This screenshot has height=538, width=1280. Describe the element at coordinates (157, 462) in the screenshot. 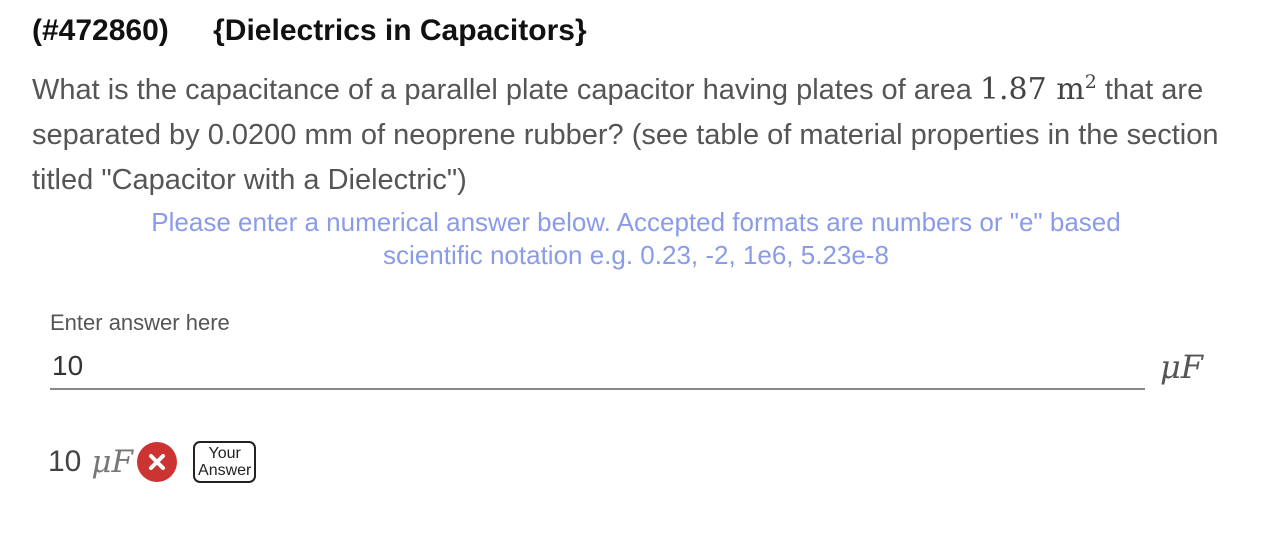

I see `x-circle-icon` at that location.